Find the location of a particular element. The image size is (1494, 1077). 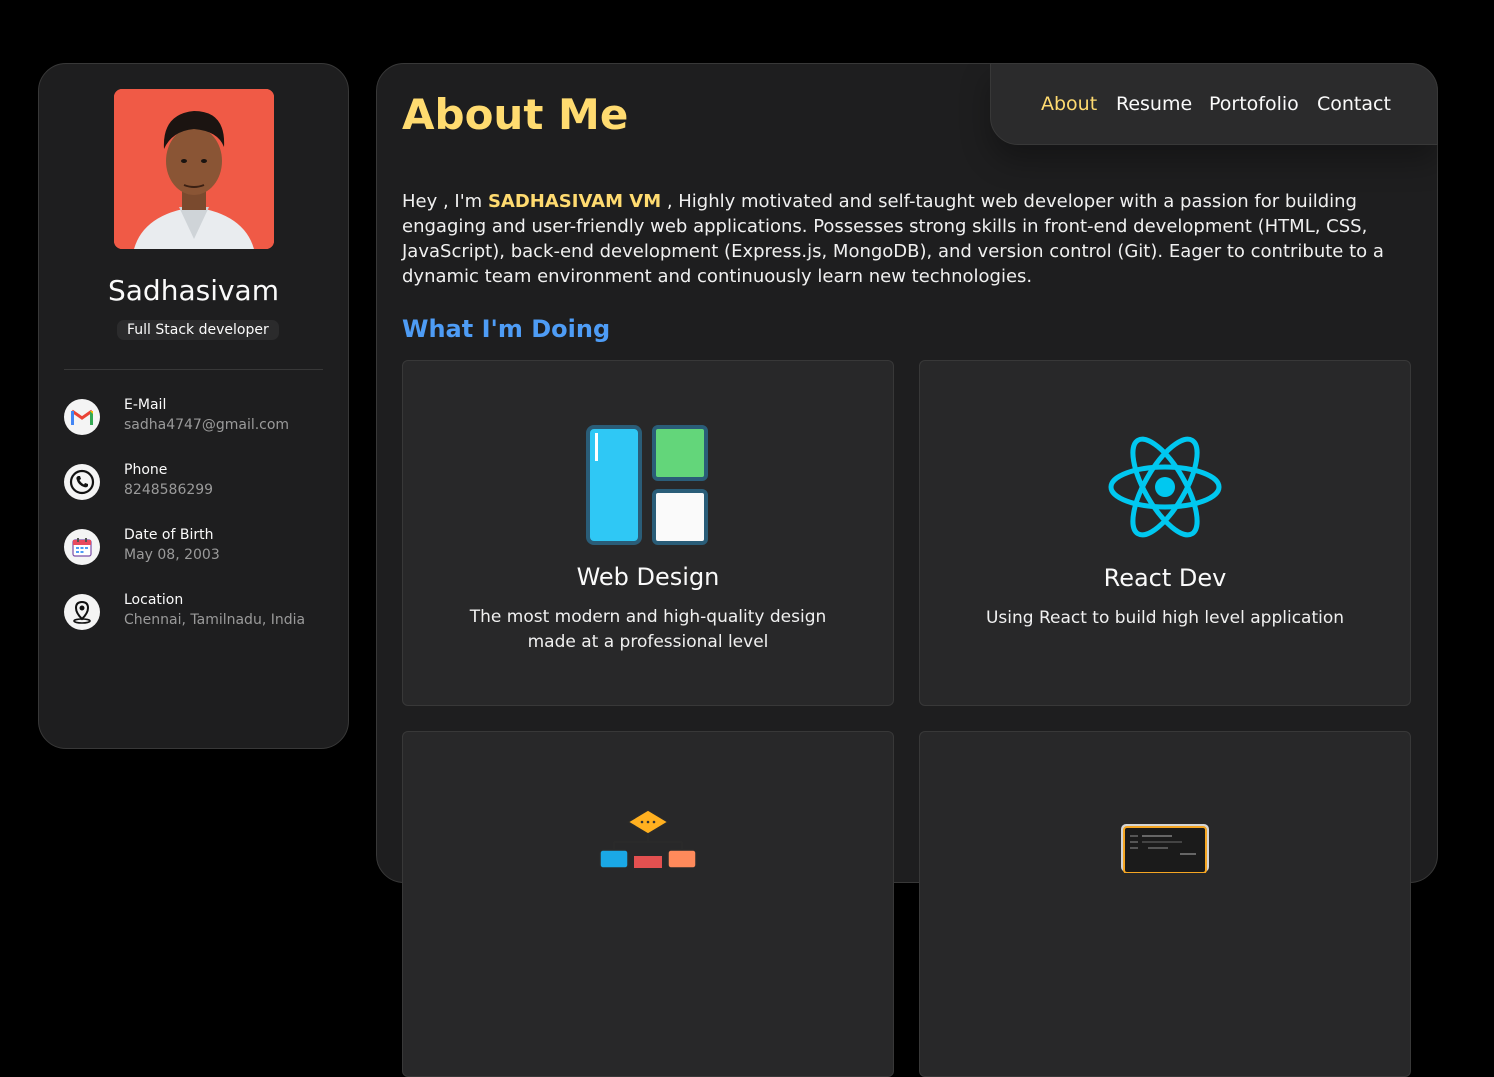

highlight-name: SADHASIVAM VM is located at coordinates (574, 201).